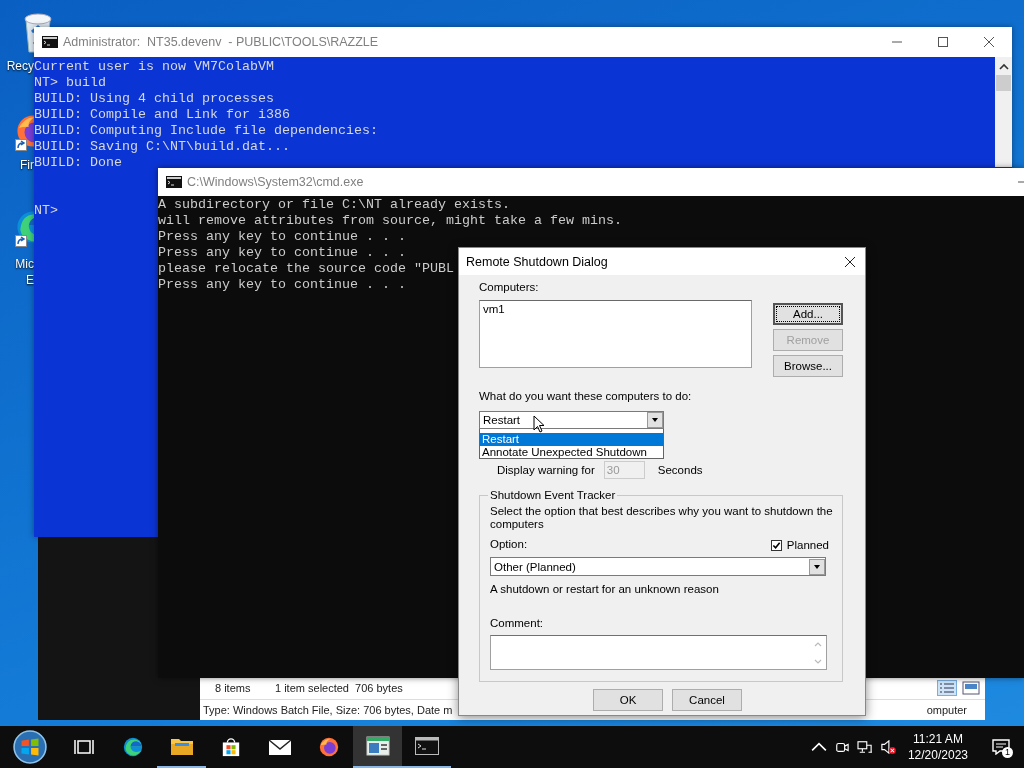  Describe the element at coordinates (162, 115) in the screenshot. I see `console-line: BUILD: Compile and Link for i386` at that location.